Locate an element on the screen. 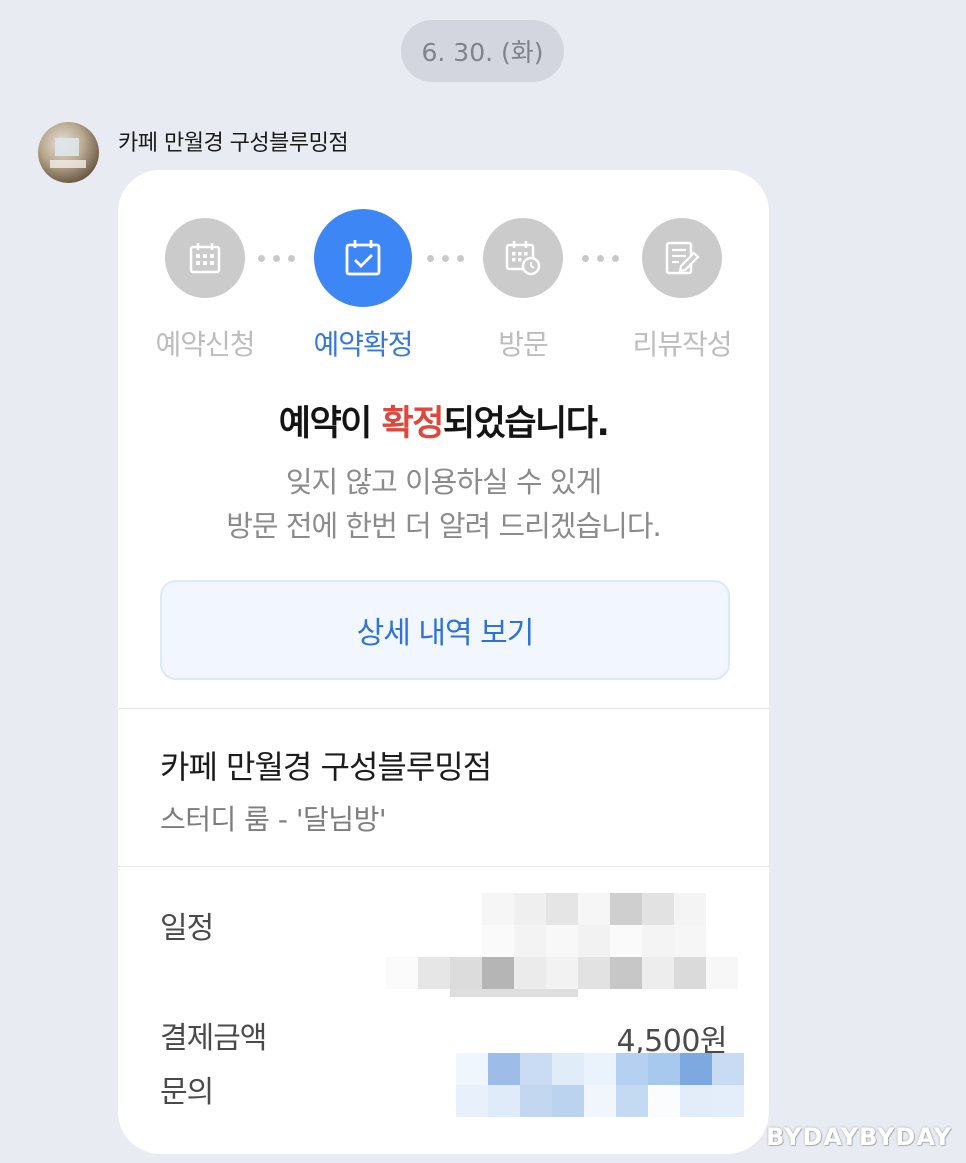 The width and height of the screenshot is (966, 1163). step-visit is located at coordinates (523, 258).